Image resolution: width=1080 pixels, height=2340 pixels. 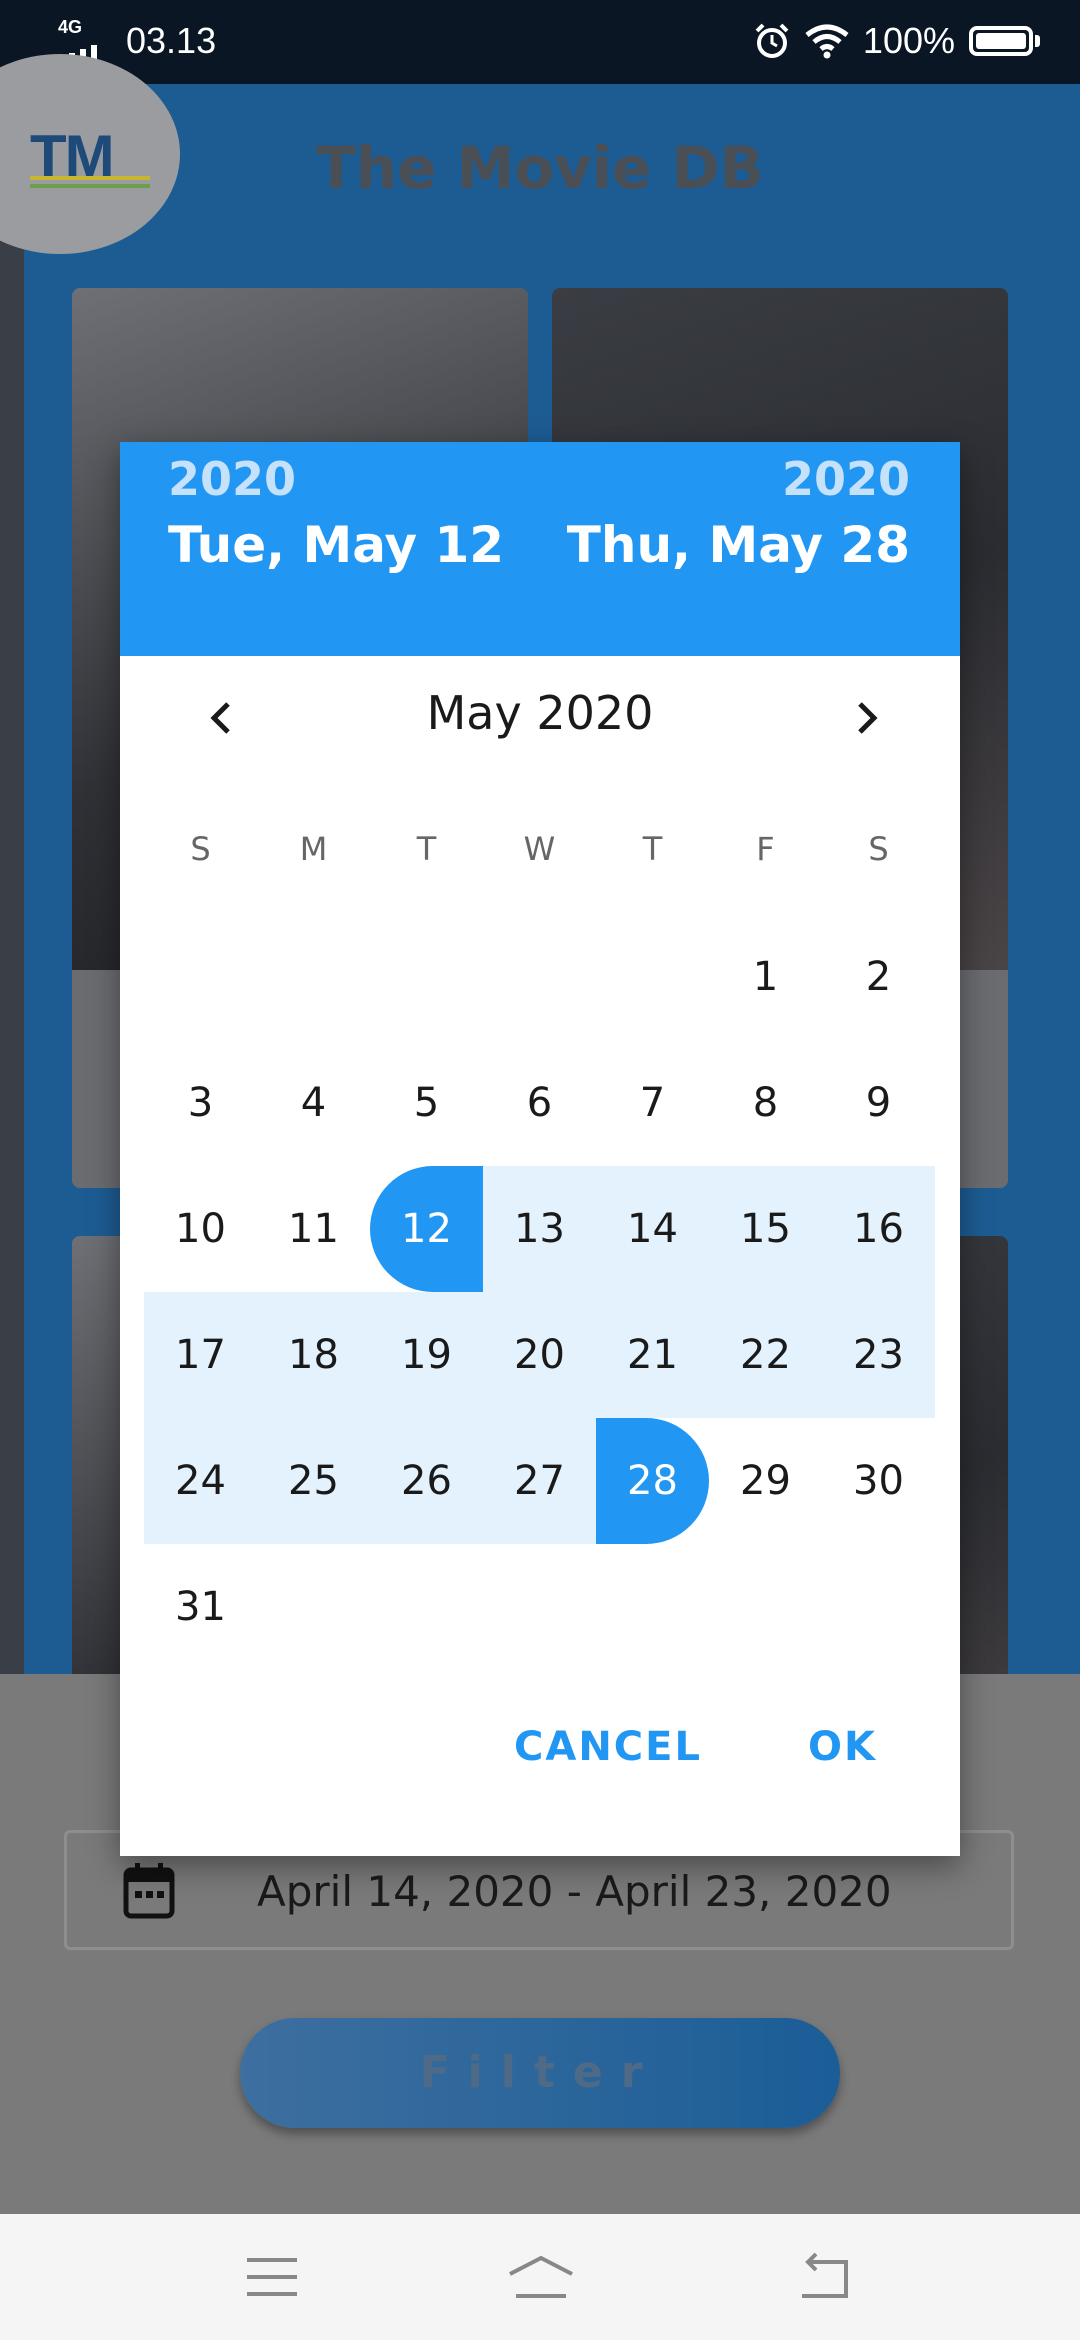 I want to click on system-nav-bar, so click(x=540, y=2277).